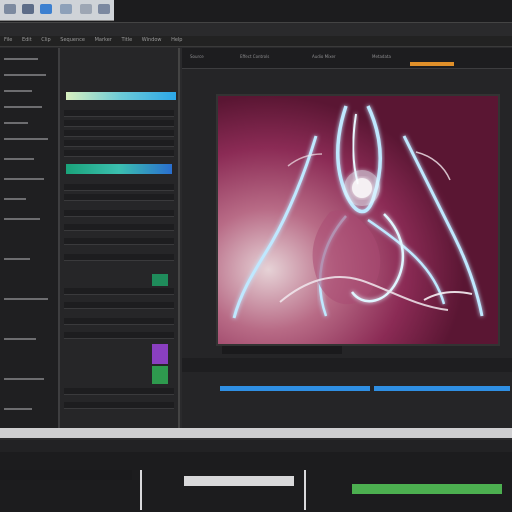  I want to click on color-swatch-purple, so click(160, 354).